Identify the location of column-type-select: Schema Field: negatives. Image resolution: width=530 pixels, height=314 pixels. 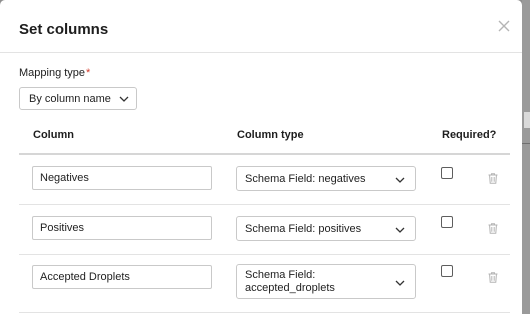
(326, 178).